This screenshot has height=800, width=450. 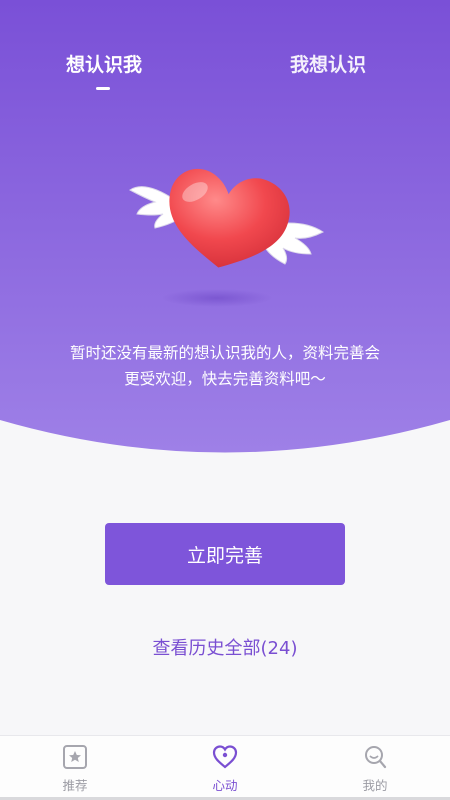 What do you see at coordinates (225, 647) in the screenshot?
I see `view-history-link: 查看历史全部(24)` at bounding box center [225, 647].